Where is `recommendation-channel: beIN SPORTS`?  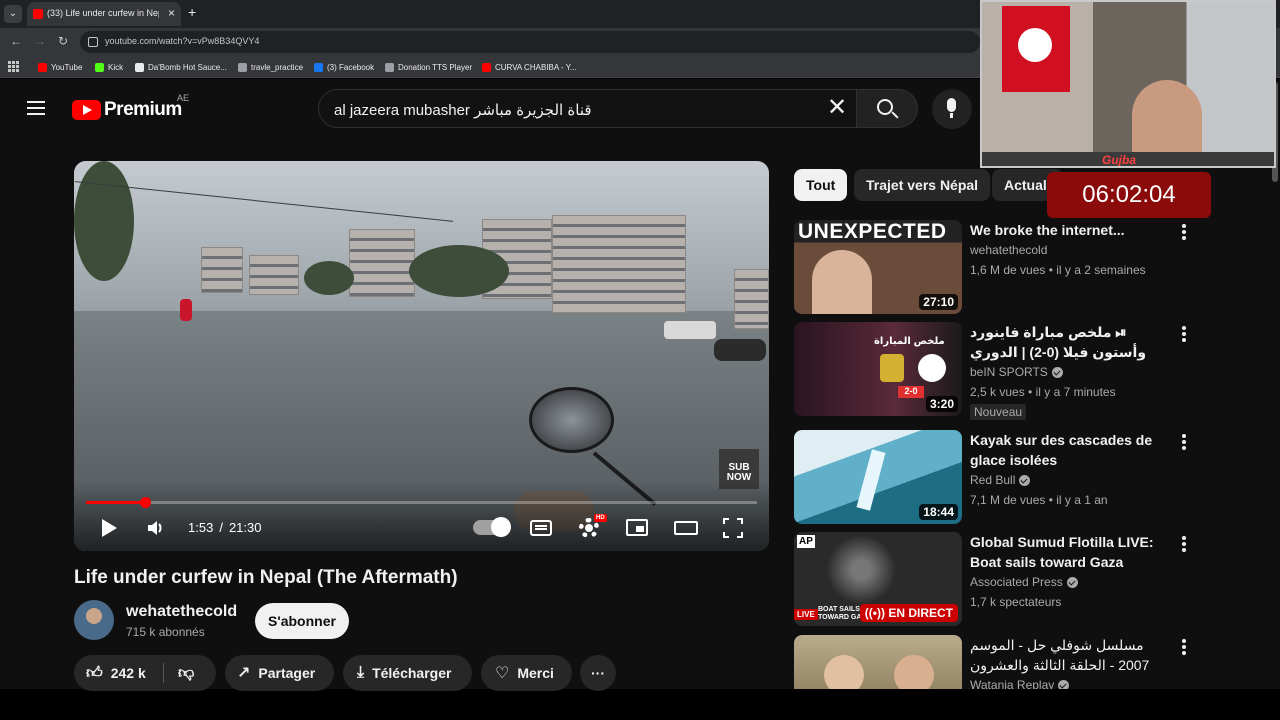 recommendation-channel: beIN SPORTS is located at coordinates (1016, 372).